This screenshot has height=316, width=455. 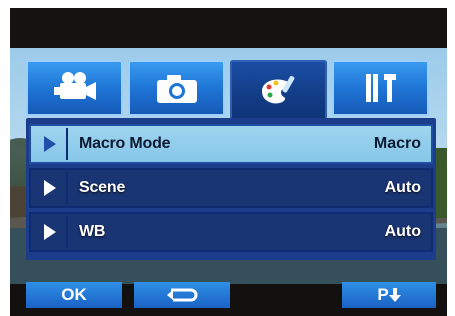 I want to click on tab-video, so click(x=74, y=88).